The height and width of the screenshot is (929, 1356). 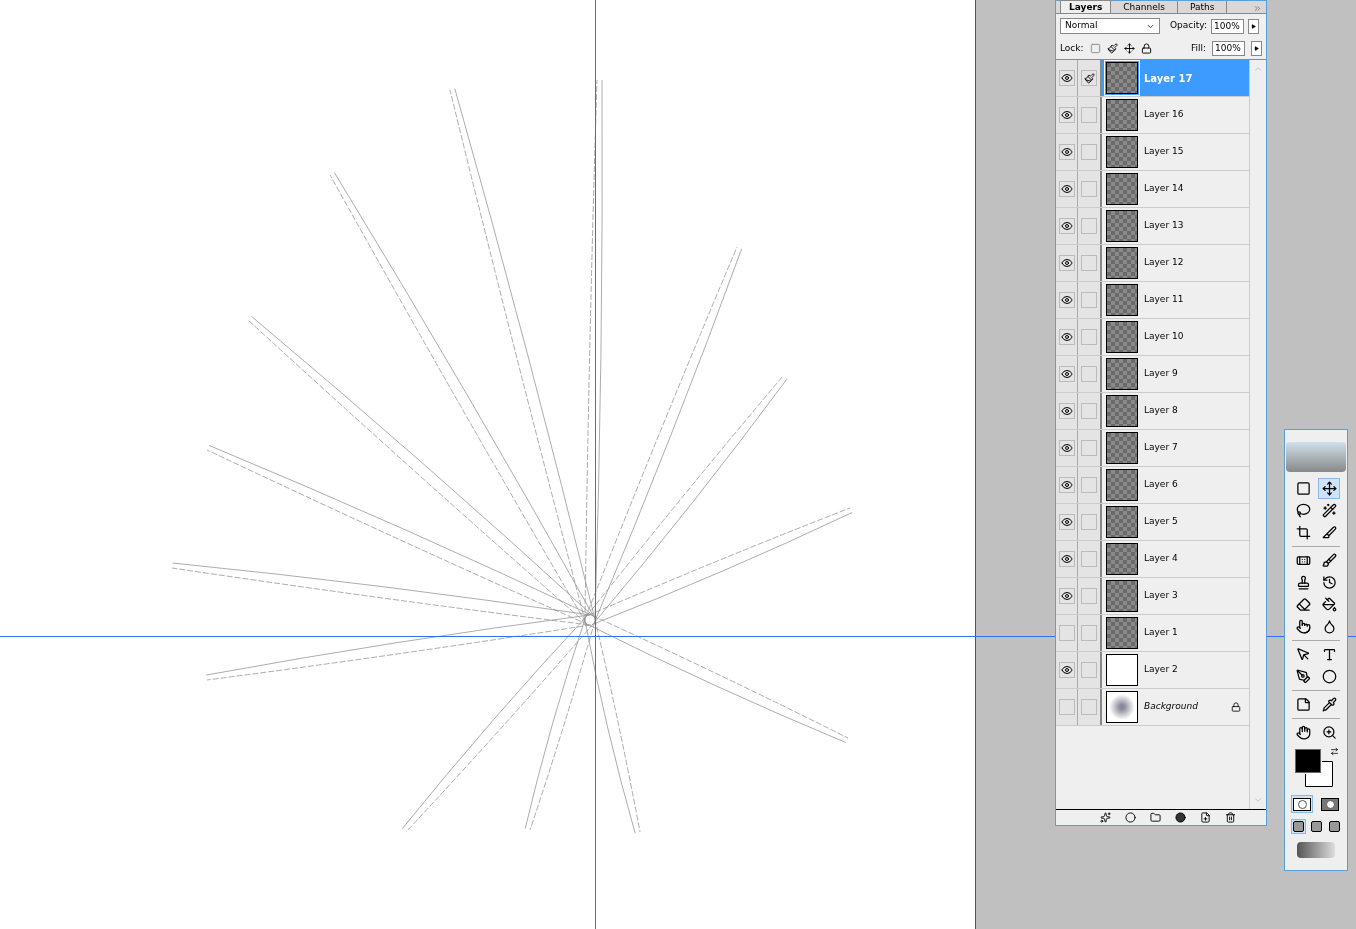 I want to click on fill-arrow-button, so click(x=1256, y=48).